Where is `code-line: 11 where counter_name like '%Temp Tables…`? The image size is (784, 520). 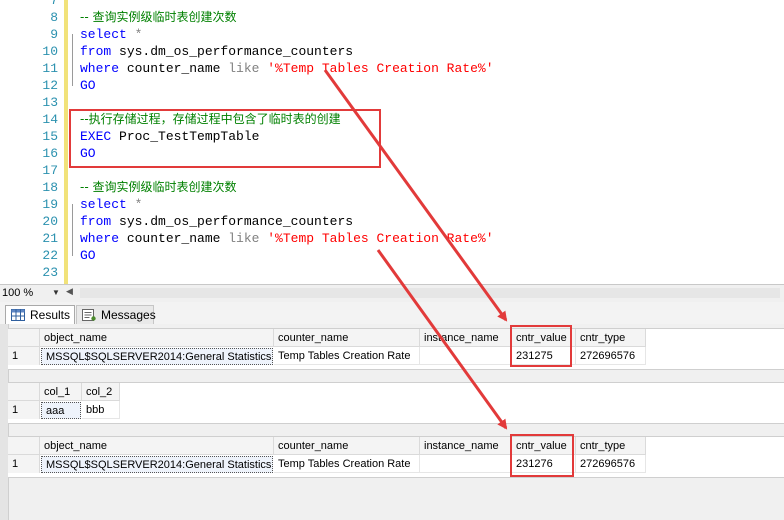 code-line: 11 where counter_name like '%Temp Tables… is located at coordinates (392, 68).